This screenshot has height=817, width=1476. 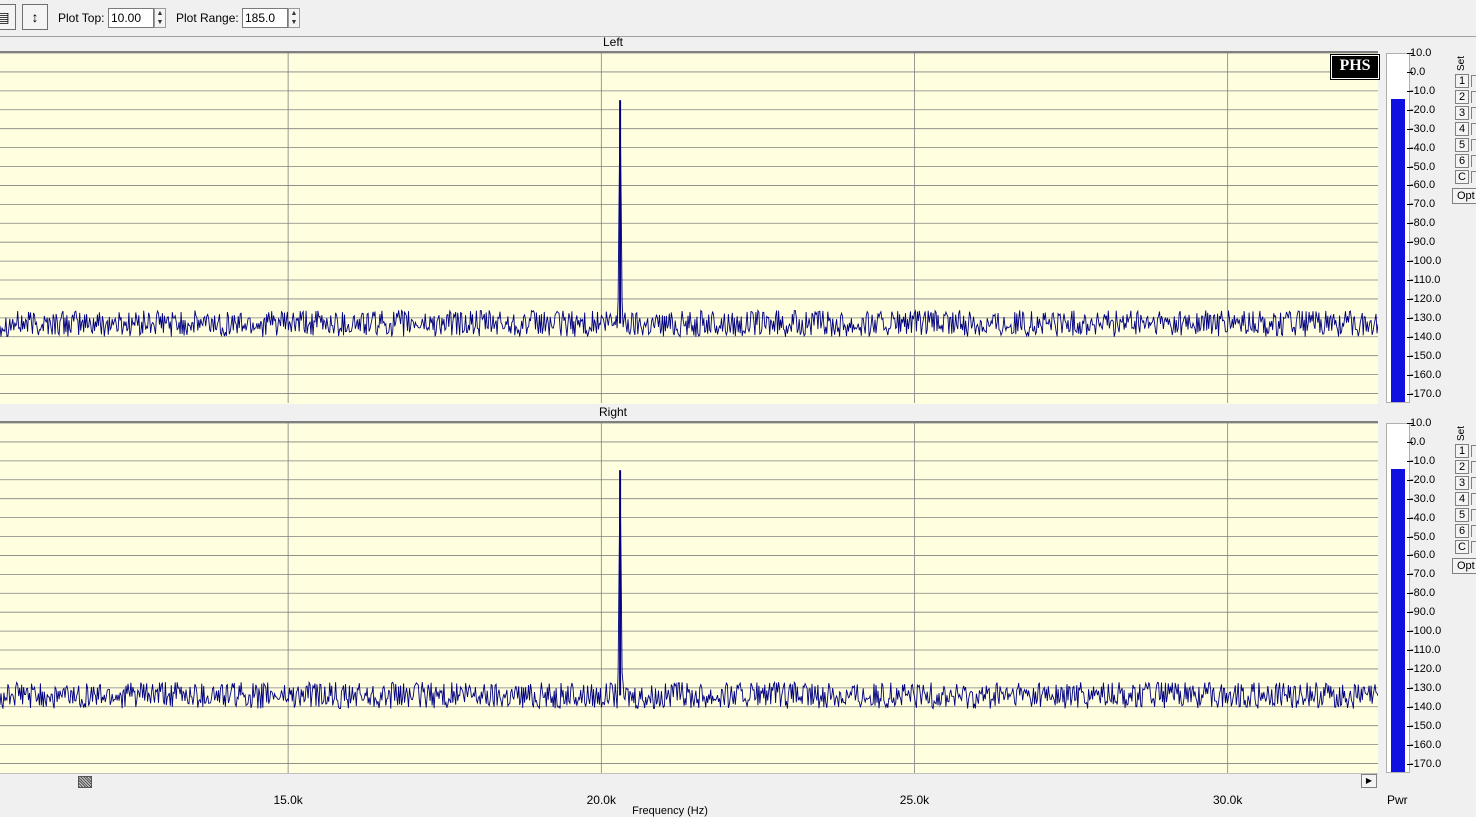 What do you see at coordinates (738, 18) in the screenshot?
I see `toolbar: ▤ ↕ Plot Top: ▲▼ Plot Range: ▲▼` at bounding box center [738, 18].